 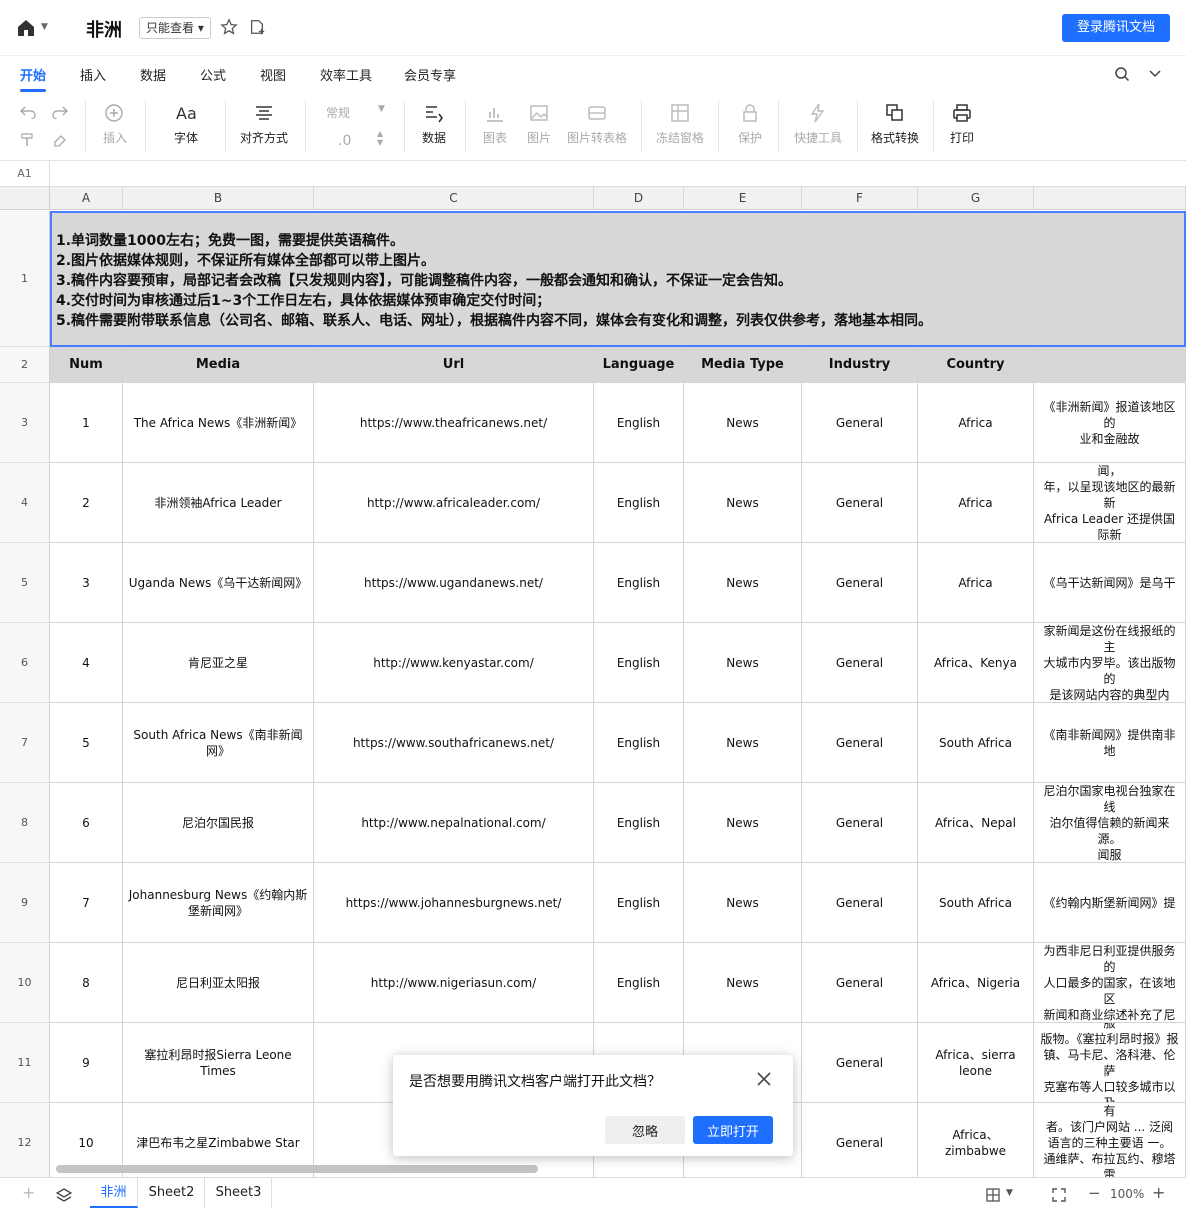 What do you see at coordinates (25, 279) in the screenshot?
I see `row-header: 1` at bounding box center [25, 279].